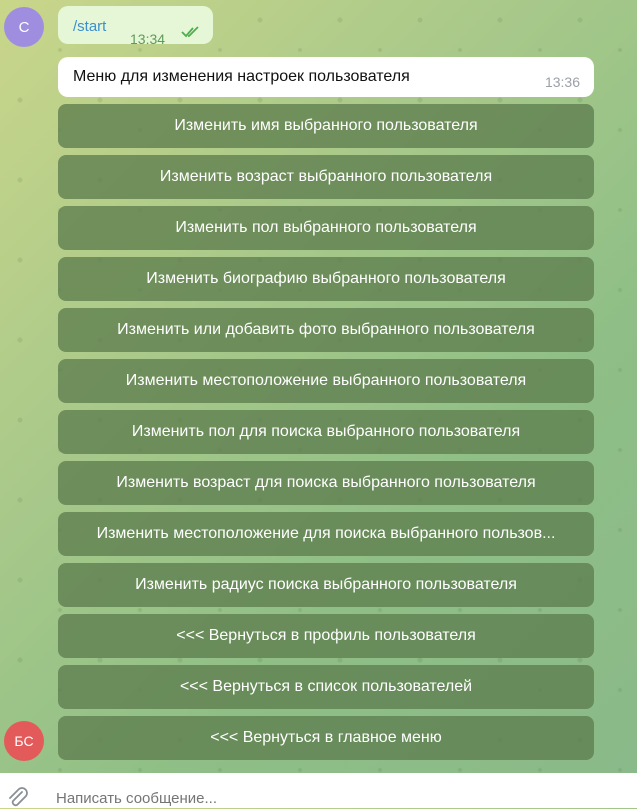  I want to click on message-time: 13:34, so click(148, 39).